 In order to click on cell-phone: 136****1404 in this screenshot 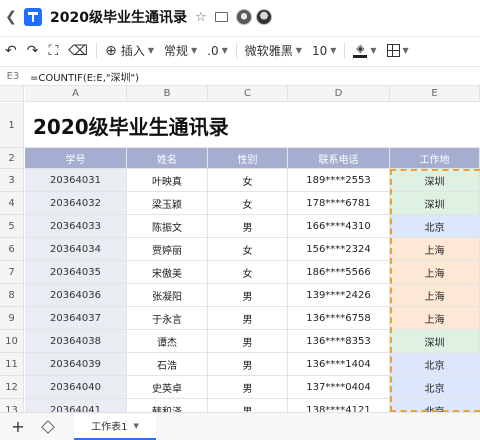, I will do `click(339, 364)`.